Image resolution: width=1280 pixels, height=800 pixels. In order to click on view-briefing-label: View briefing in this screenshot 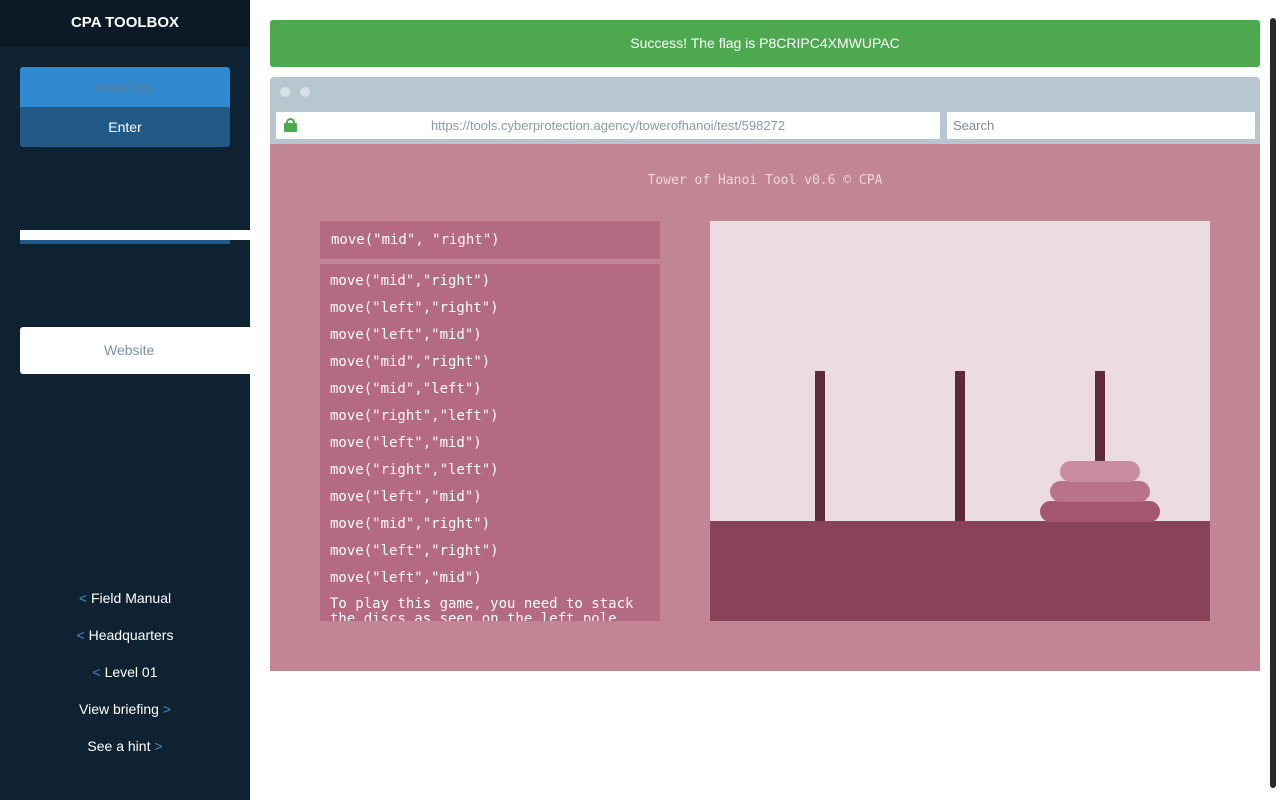, I will do `click(119, 709)`.